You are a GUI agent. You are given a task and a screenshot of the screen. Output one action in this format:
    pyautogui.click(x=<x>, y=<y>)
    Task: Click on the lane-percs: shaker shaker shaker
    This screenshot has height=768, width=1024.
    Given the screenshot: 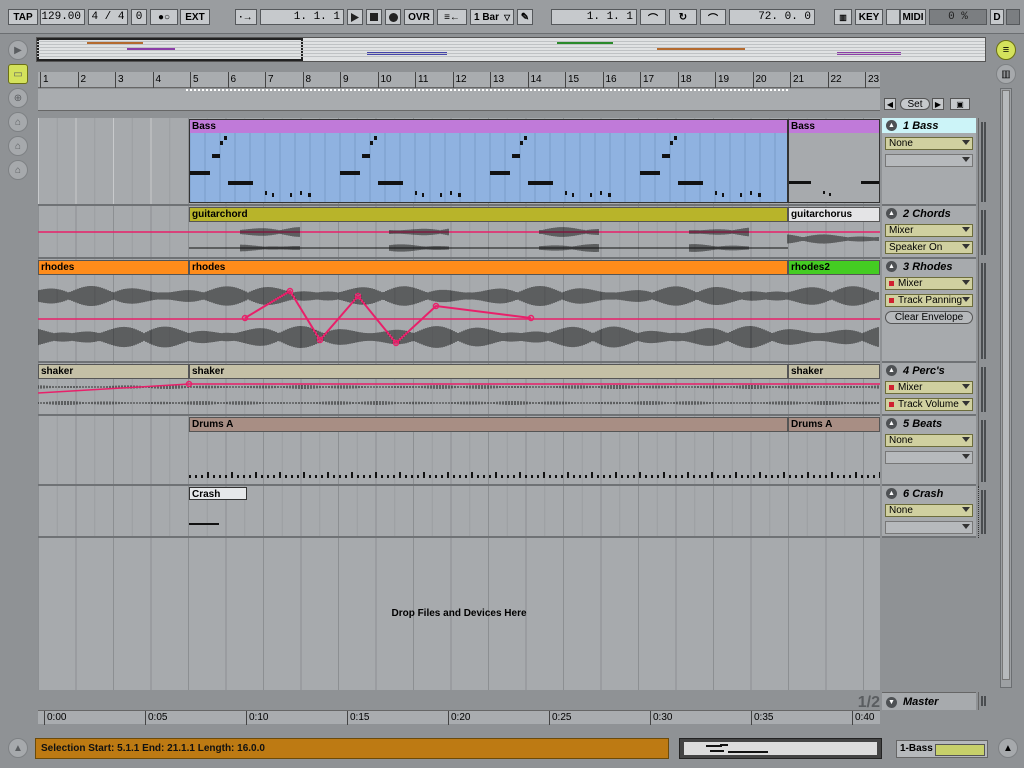 What is the action you would take?
    pyautogui.click(x=459, y=389)
    